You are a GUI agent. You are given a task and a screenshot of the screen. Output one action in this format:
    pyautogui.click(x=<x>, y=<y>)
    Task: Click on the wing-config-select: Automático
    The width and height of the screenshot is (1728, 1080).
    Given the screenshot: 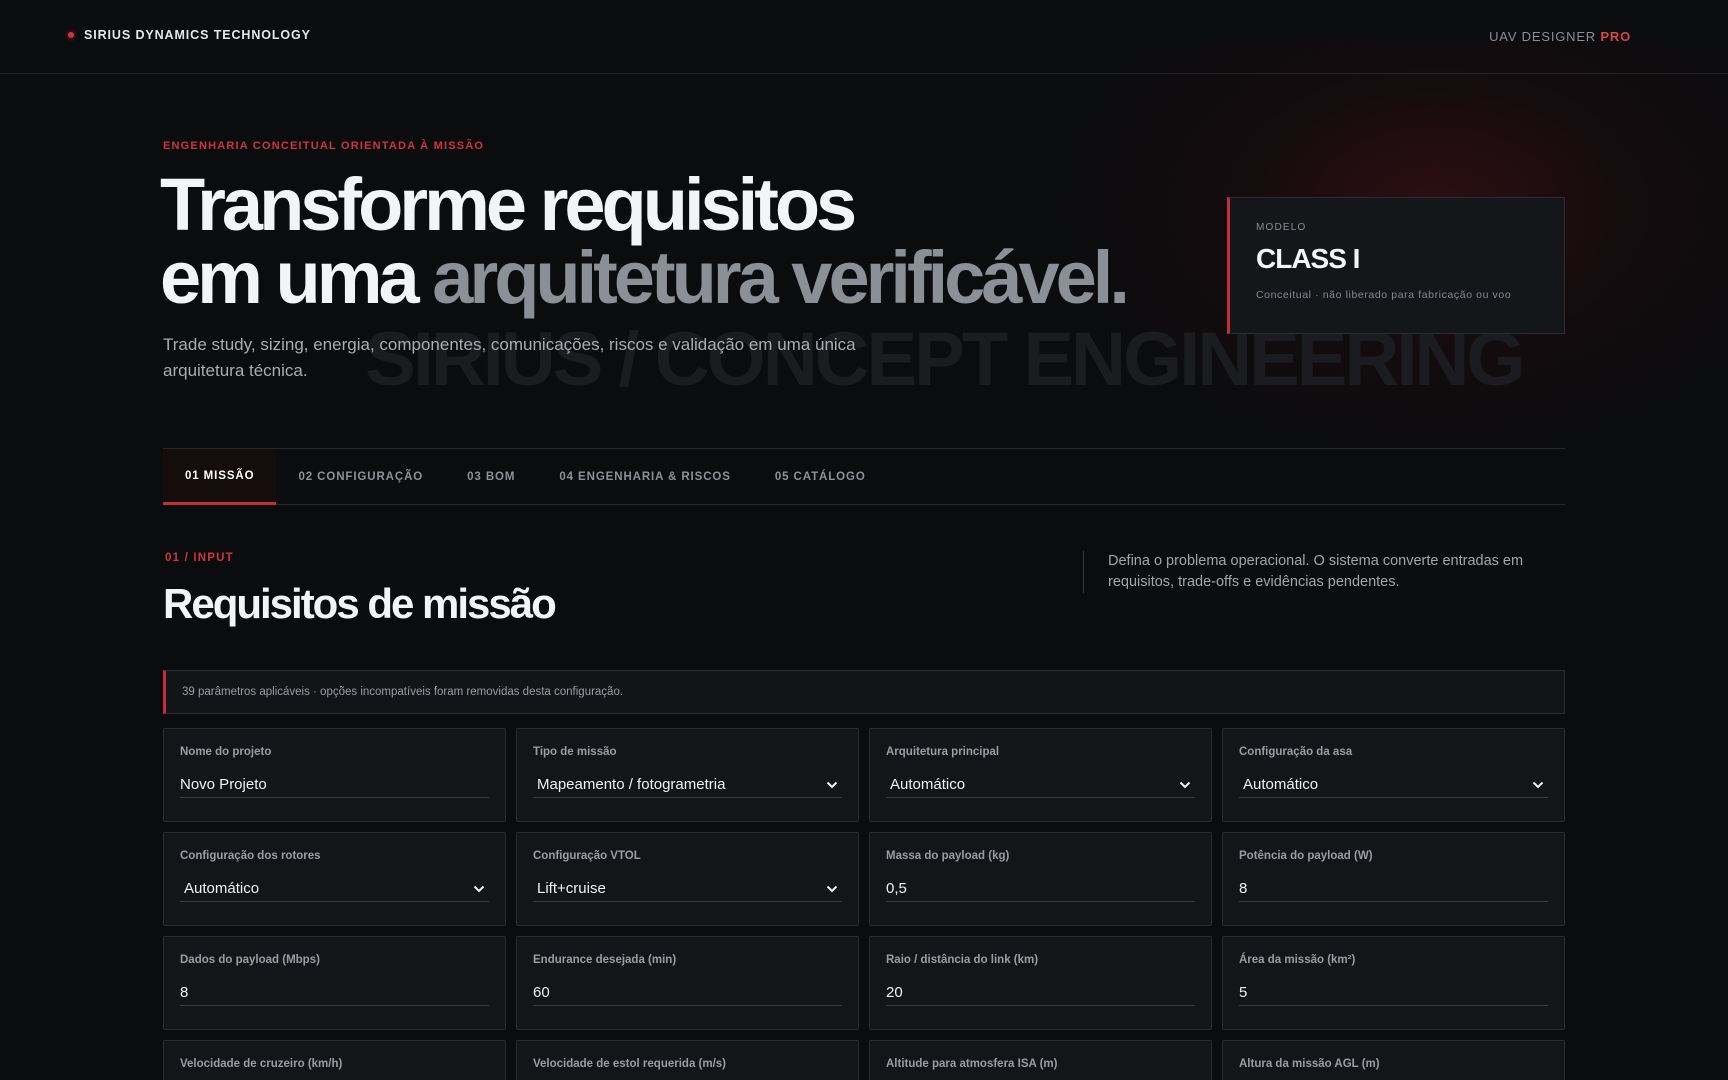 What is the action you would take?
    pyautogui.click(x=1393, y=785)
    